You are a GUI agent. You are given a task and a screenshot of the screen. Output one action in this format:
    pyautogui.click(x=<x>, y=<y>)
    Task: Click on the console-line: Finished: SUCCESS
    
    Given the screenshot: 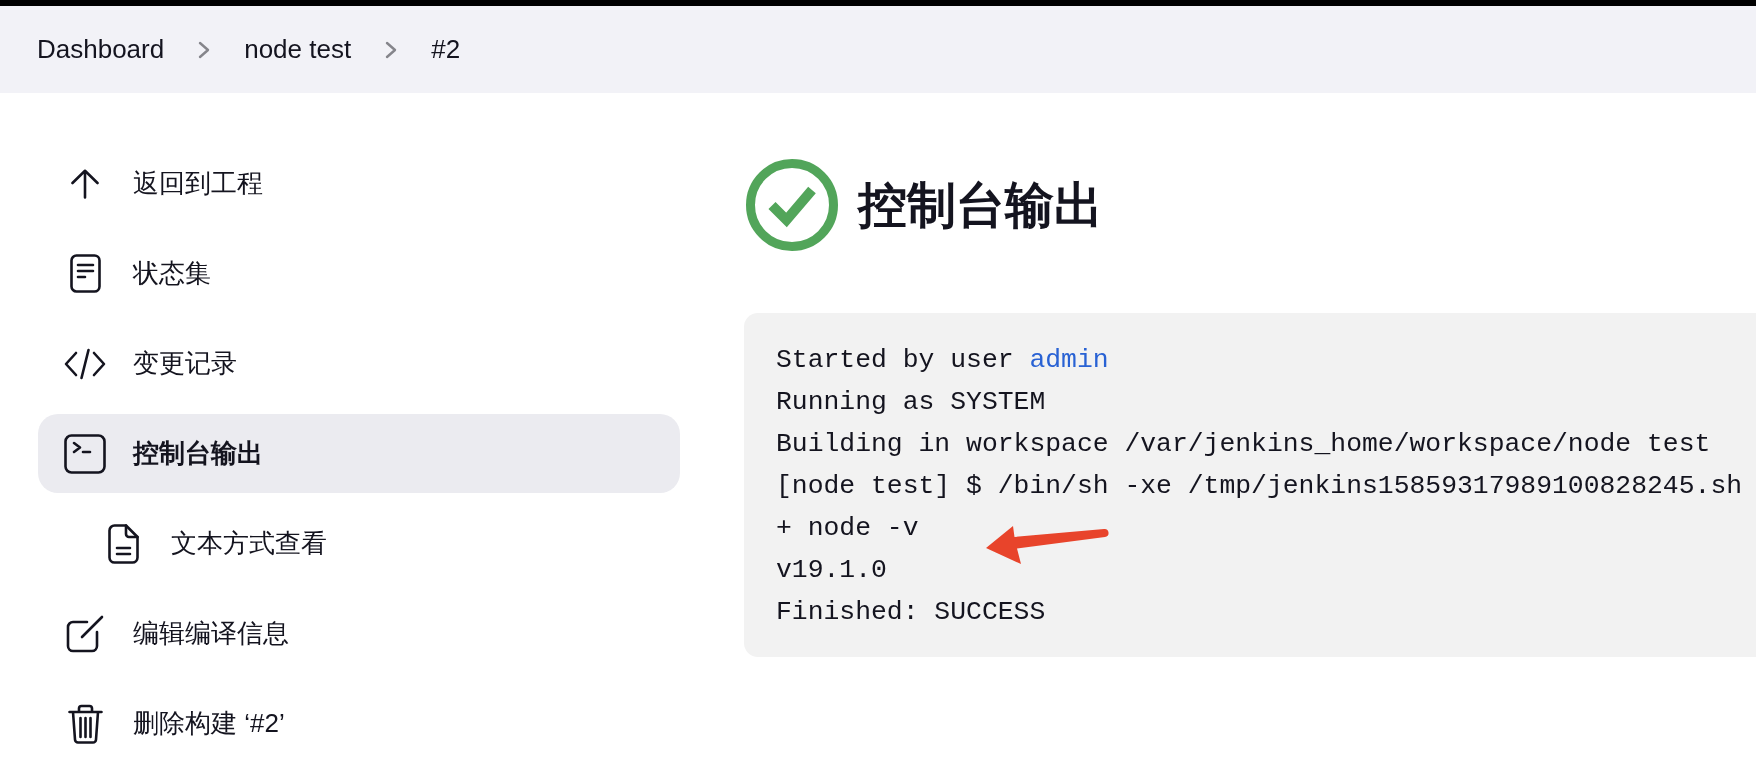 What is the action you would take?
    pyautogui.click(x=911, y=612)
    